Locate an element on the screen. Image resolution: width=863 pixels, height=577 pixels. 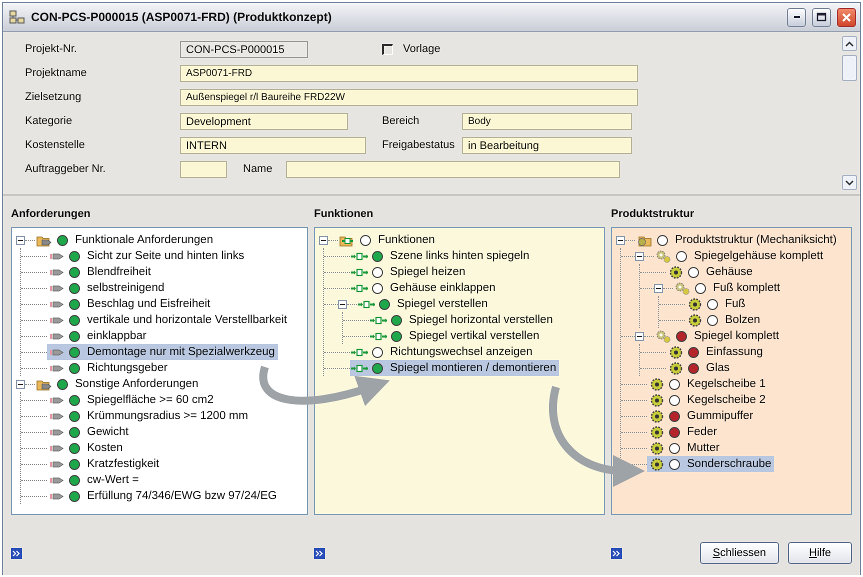
scroll-thumb is located at coordinates (849, 68).